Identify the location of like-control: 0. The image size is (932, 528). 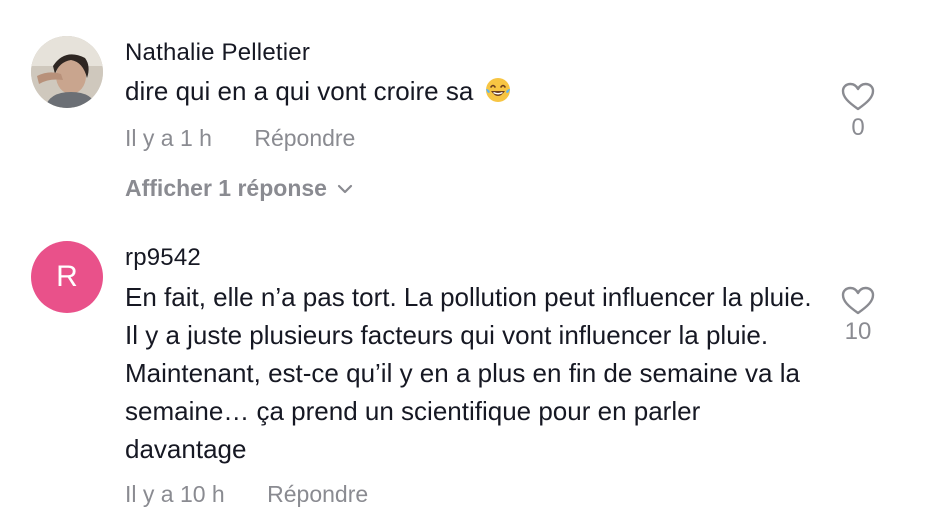
(858, 112).